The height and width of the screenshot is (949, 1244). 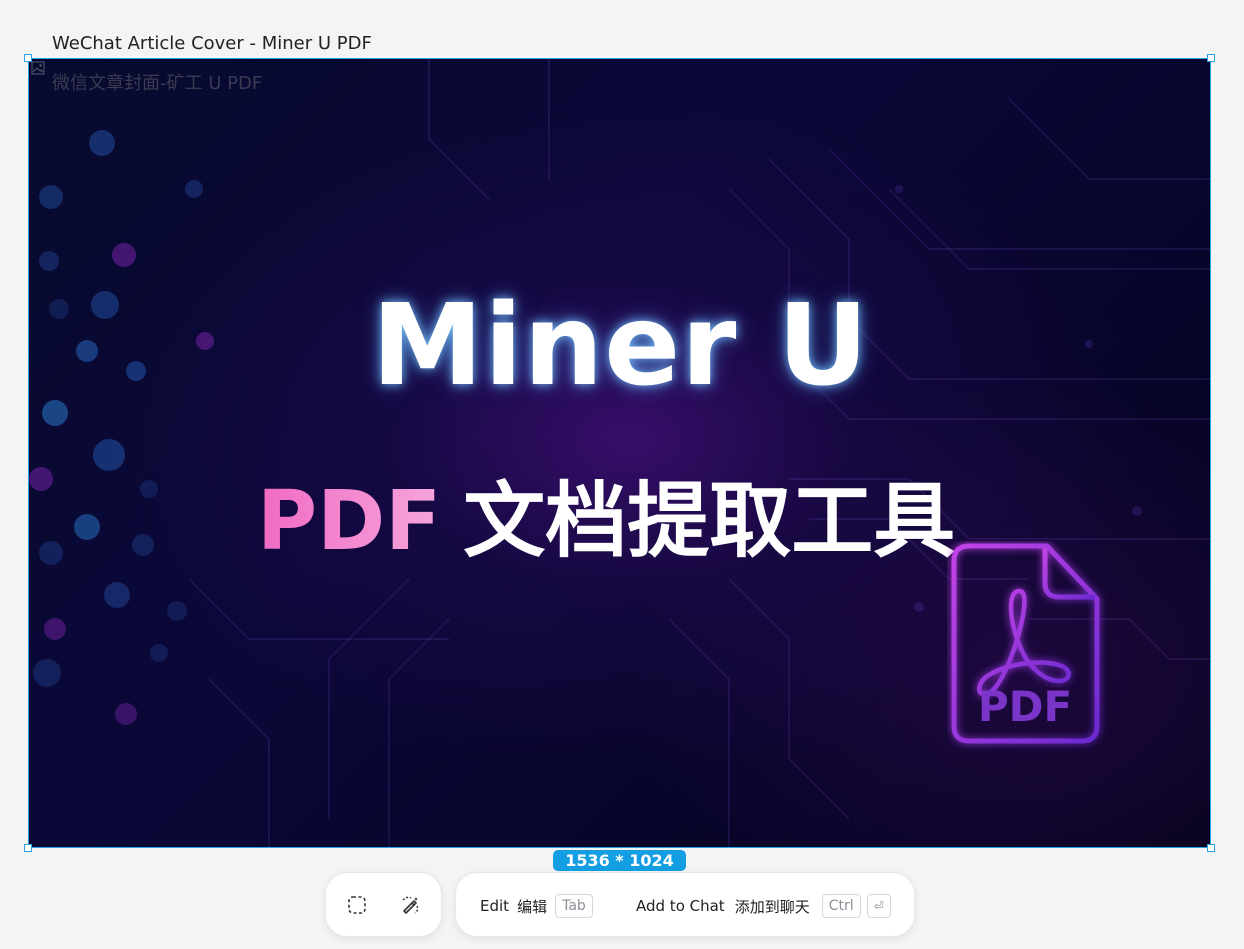 What do you see at coordinates (28, 58) in the screenshot?
I see `resize-handle-top-left` at bounding box center [28, 58].